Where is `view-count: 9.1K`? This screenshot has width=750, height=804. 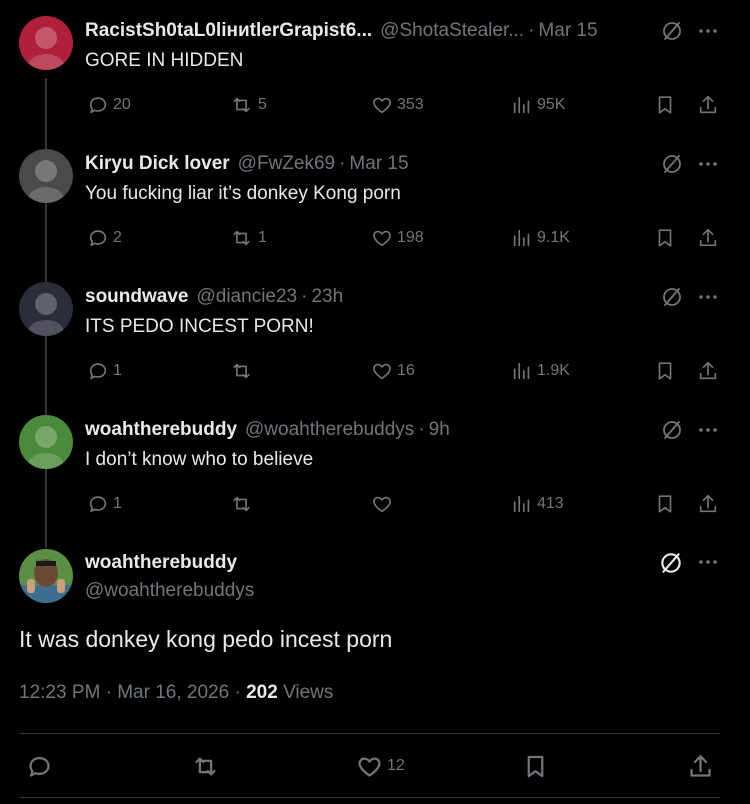 view-count: 9.1K is located at coordinates (553, 237).